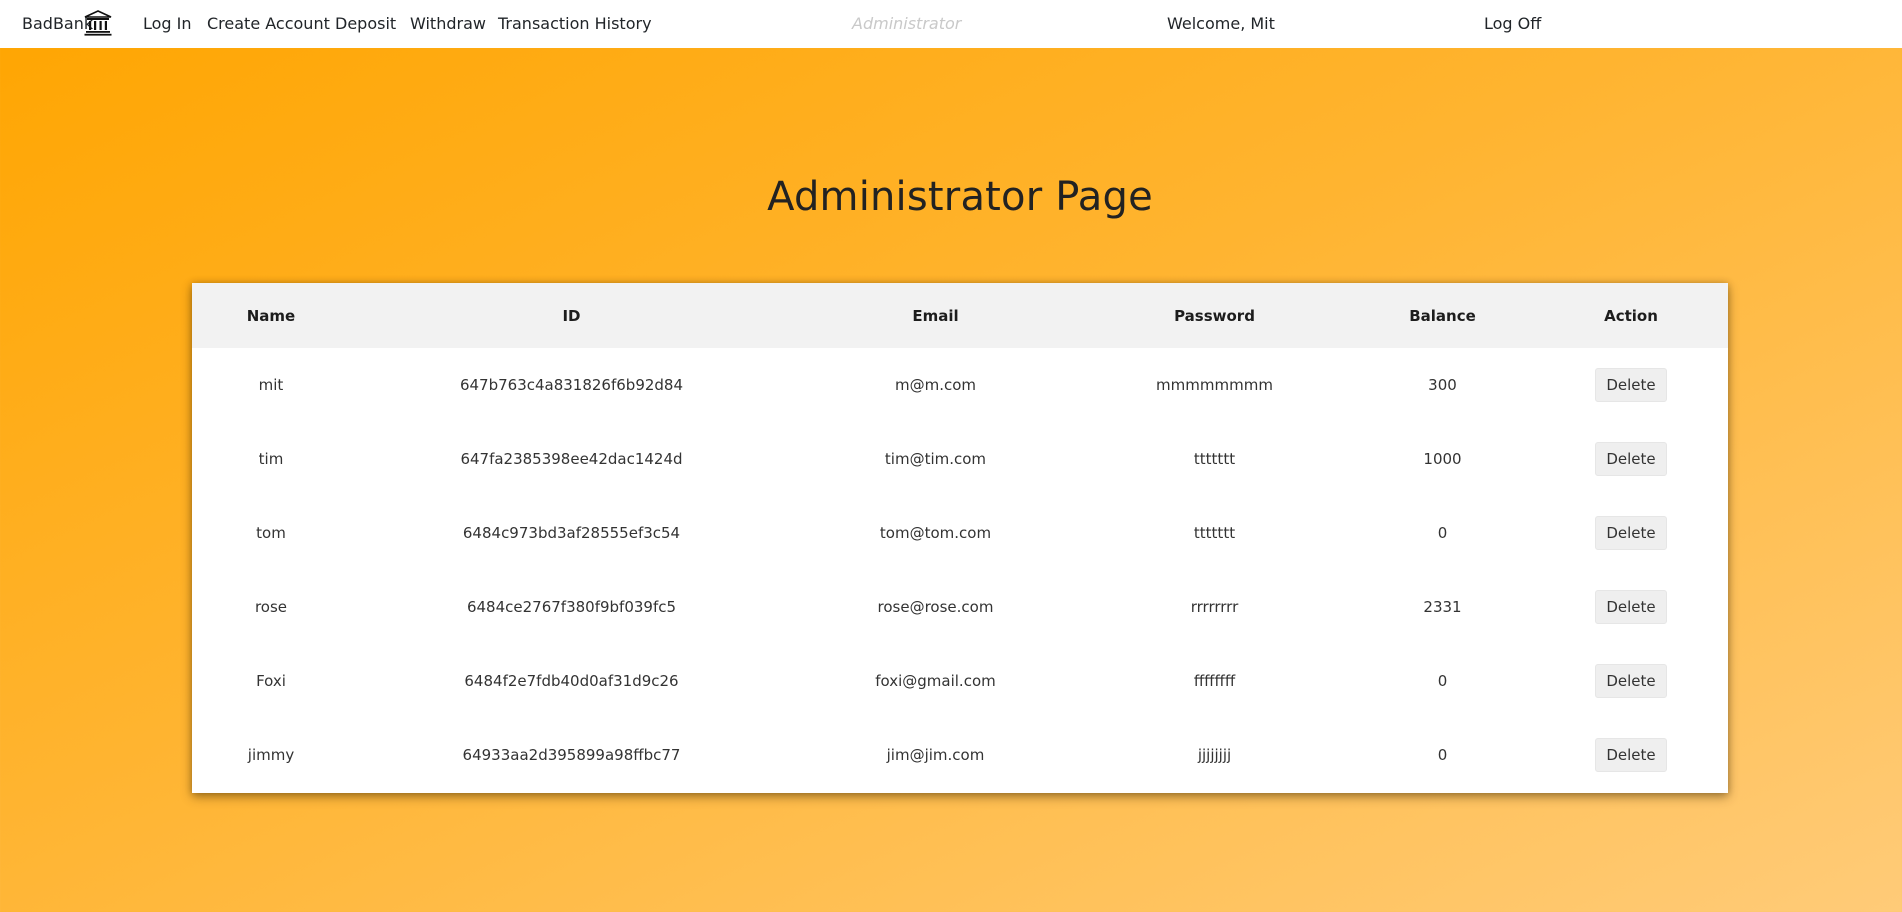 Image resolution: width=1902 pixels, height=912 pixels. What do you see at coordinates (935, 607) in the screenshot?
I see `cell-email: rose@rose.com` at bounding box center [935, 607].